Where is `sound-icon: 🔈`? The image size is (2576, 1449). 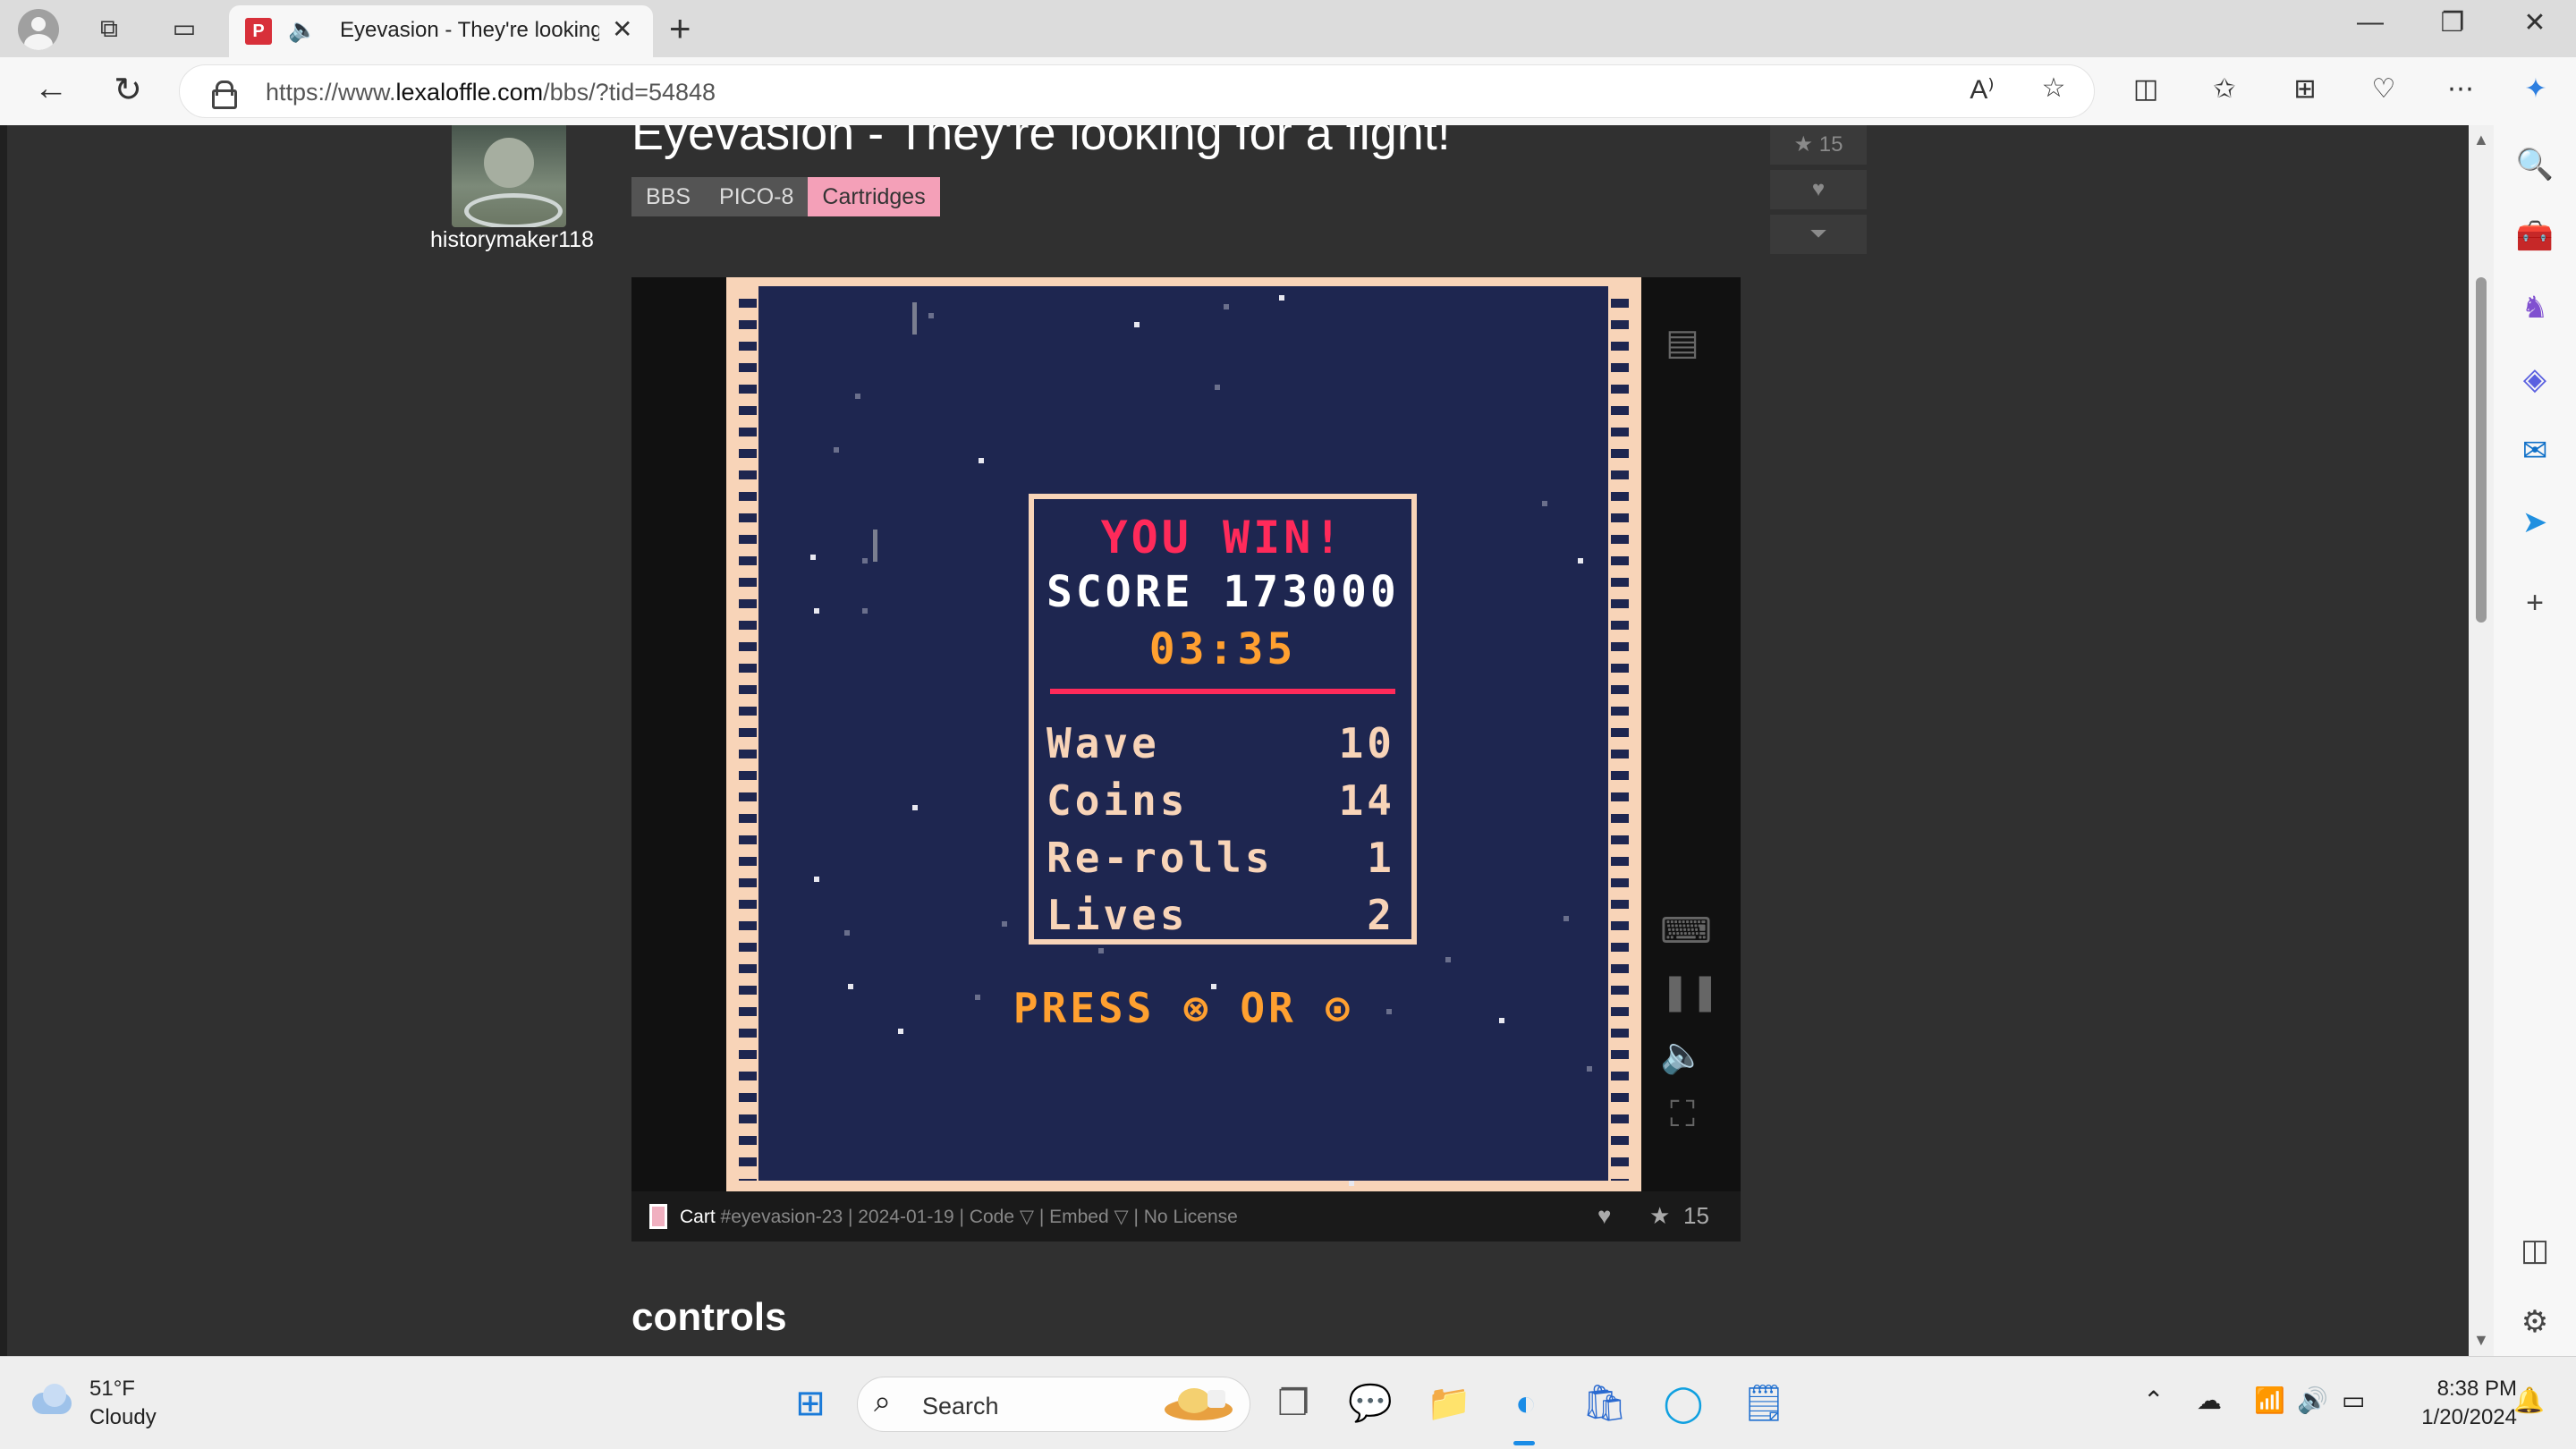
sound-icon: 🔈 is located at coordinates (1682, 1056).